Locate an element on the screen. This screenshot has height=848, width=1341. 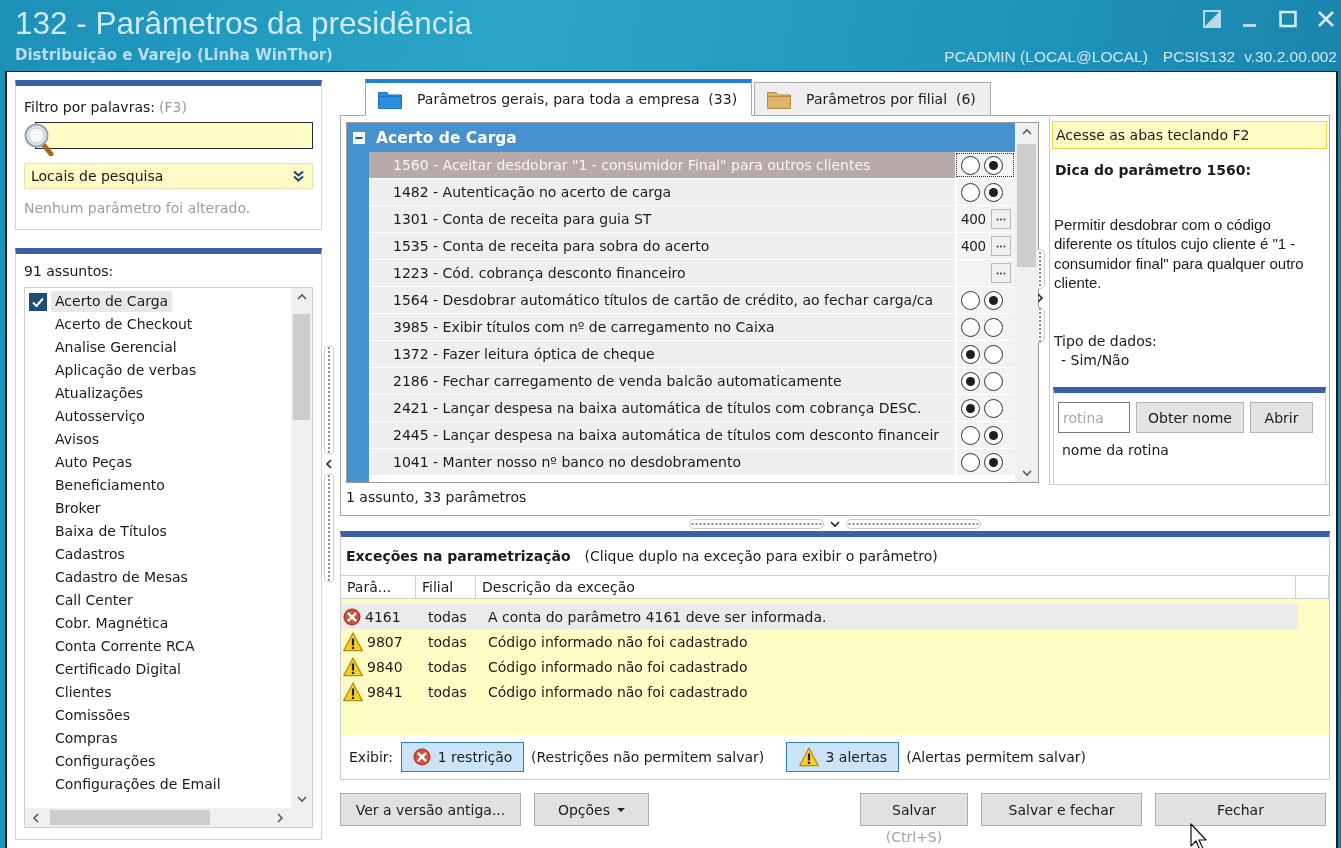
double-chevron-down-icon is located at coordinates (298, 176).